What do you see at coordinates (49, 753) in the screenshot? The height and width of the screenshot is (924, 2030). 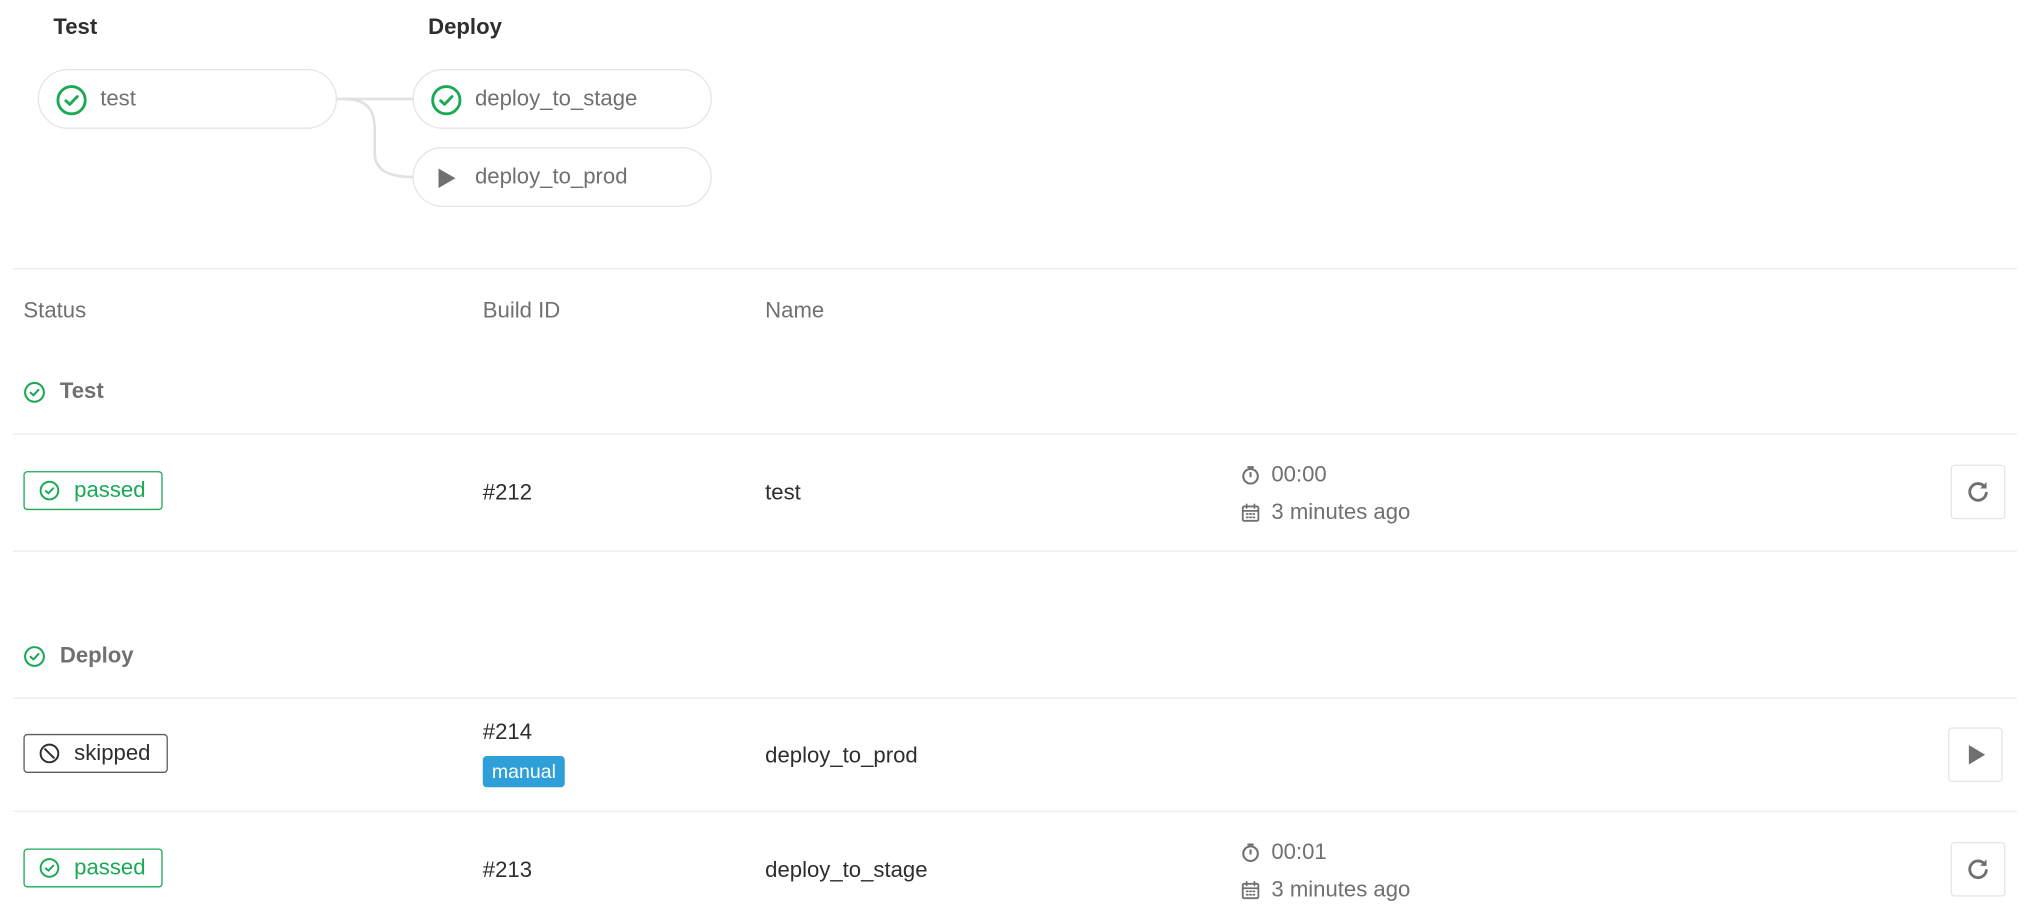 I see `status-skipped-icon` at bounding box center [49, 753].